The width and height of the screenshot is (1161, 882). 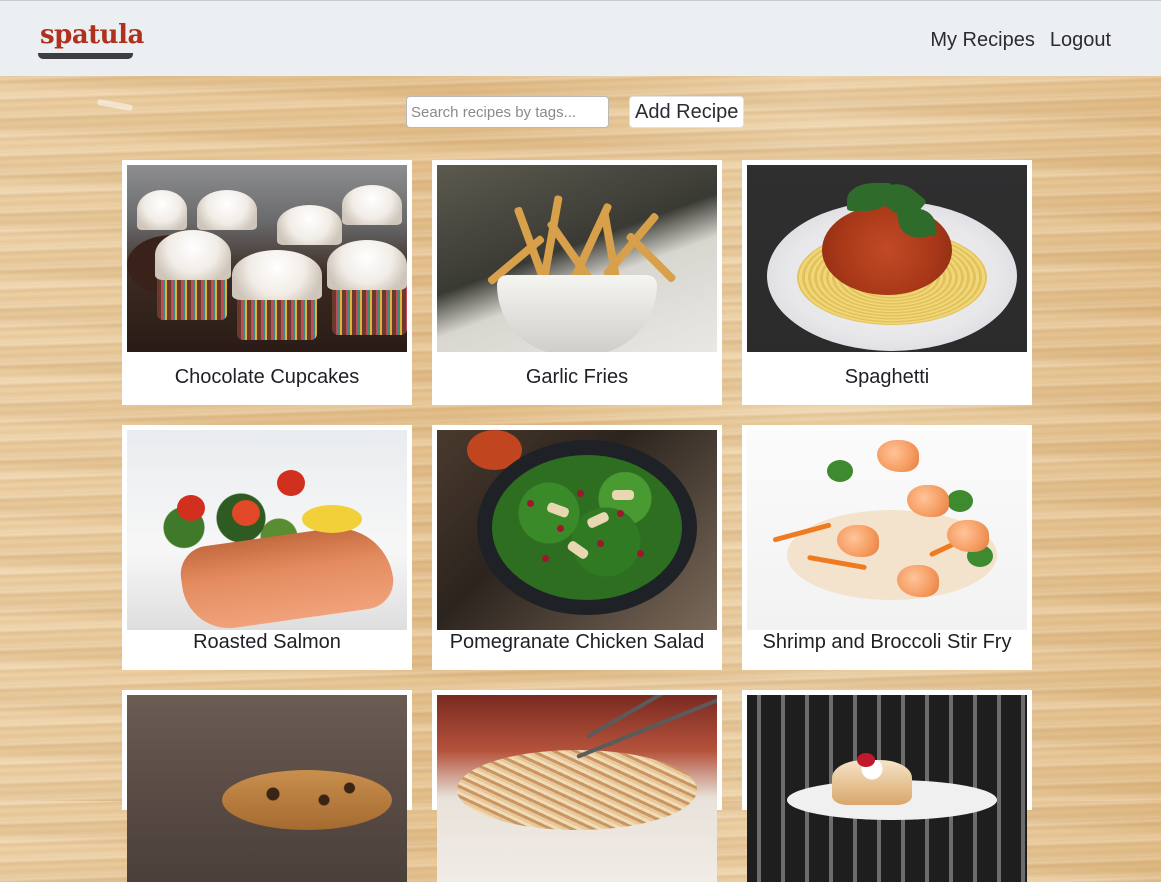 I want to click on recipe-title: Garlic Fries, so click(x=577, y=377).